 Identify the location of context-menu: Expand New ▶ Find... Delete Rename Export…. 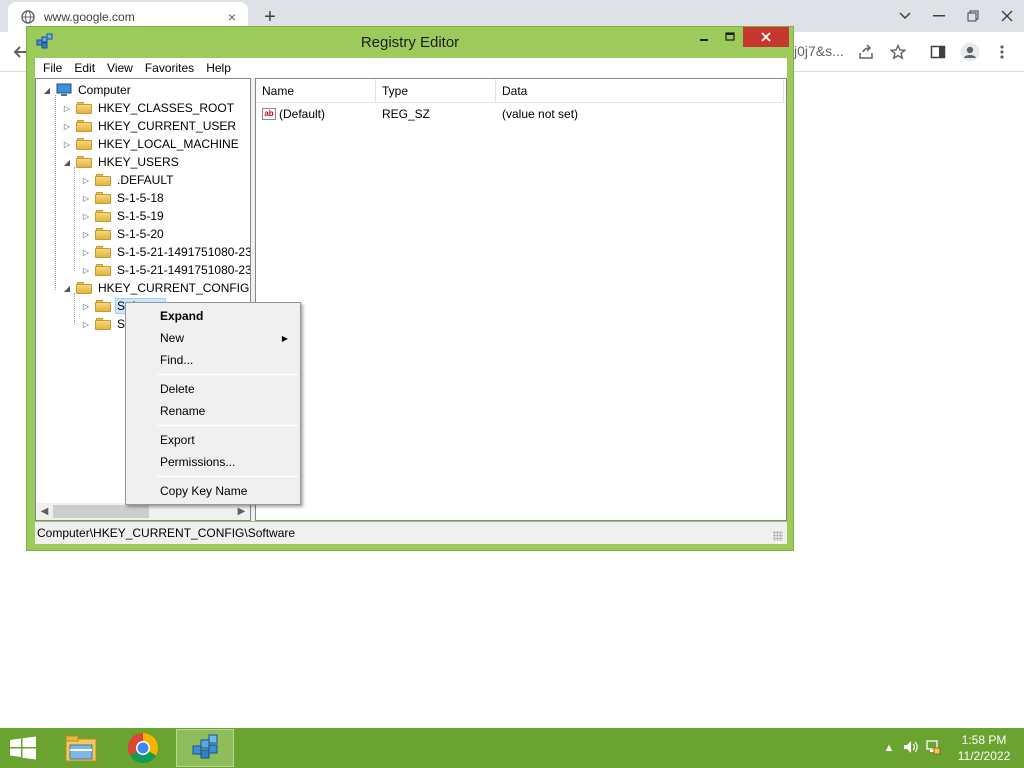
(213, 403).